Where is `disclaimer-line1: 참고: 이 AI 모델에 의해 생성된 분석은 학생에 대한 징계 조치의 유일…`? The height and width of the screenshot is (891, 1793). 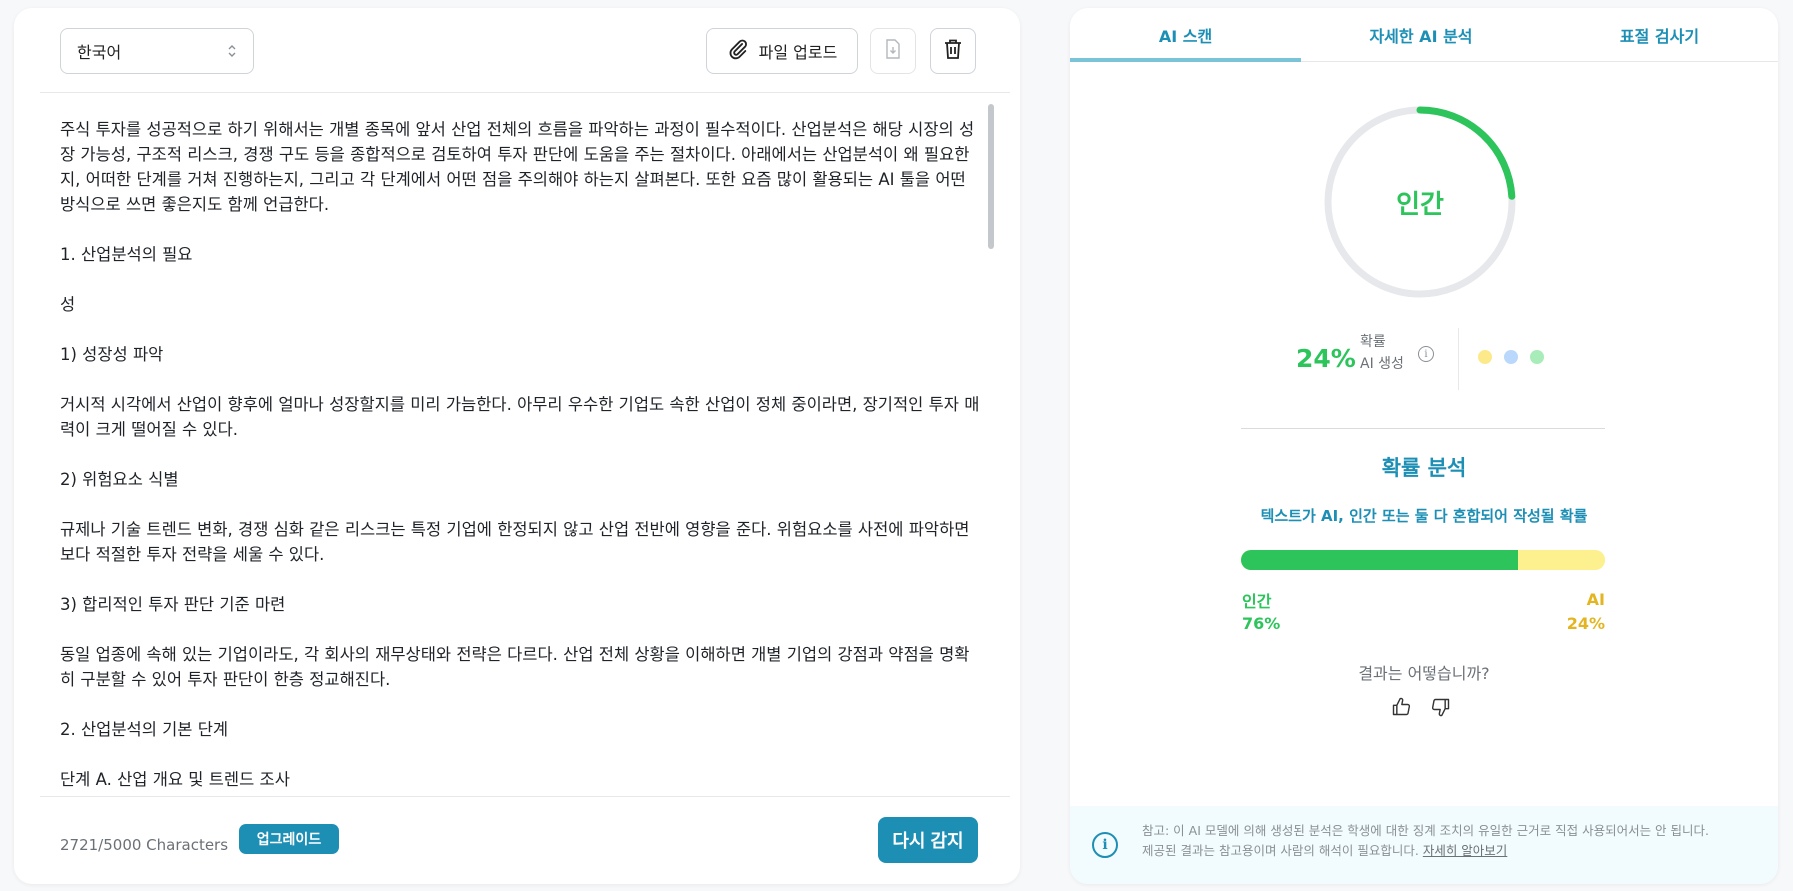 disclaimer-line1: 참고: 이 AI 모델에 의해 생성된 분석은 학생에 대한 징계 조치의 유일… is located at coordinates (1425, 830).